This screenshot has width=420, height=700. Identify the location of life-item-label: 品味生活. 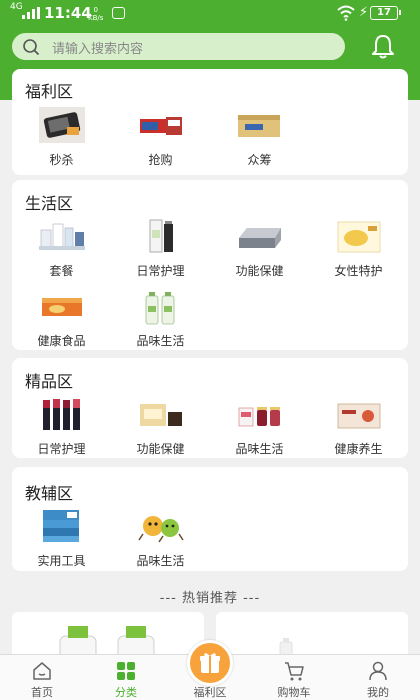
(160, 341).